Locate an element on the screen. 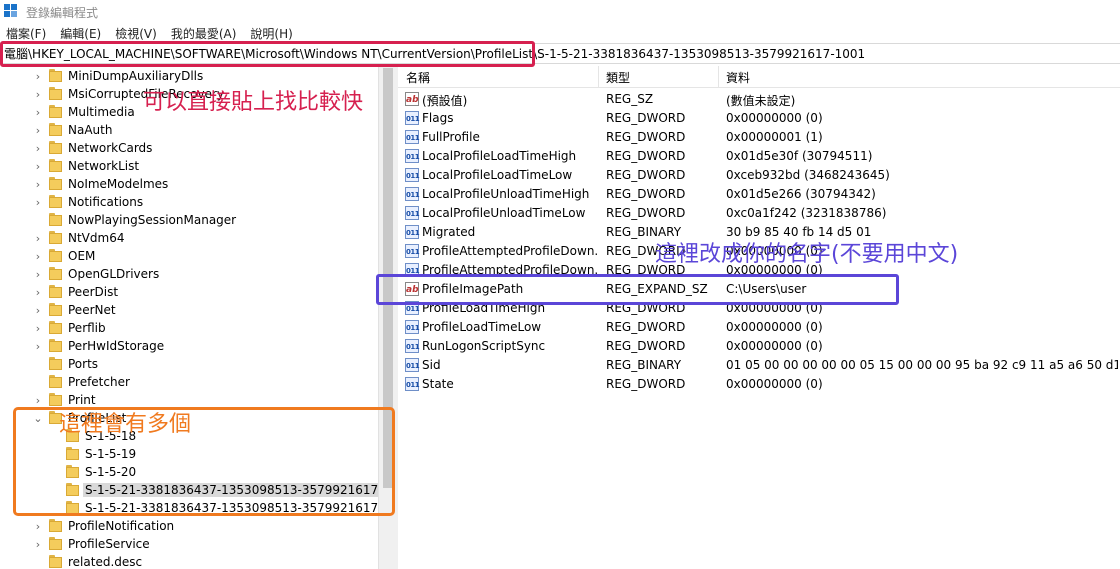 This screenshot has height=569, width=1120. value-data: 0x00000000 (0) is located at coordinates (774, 384).